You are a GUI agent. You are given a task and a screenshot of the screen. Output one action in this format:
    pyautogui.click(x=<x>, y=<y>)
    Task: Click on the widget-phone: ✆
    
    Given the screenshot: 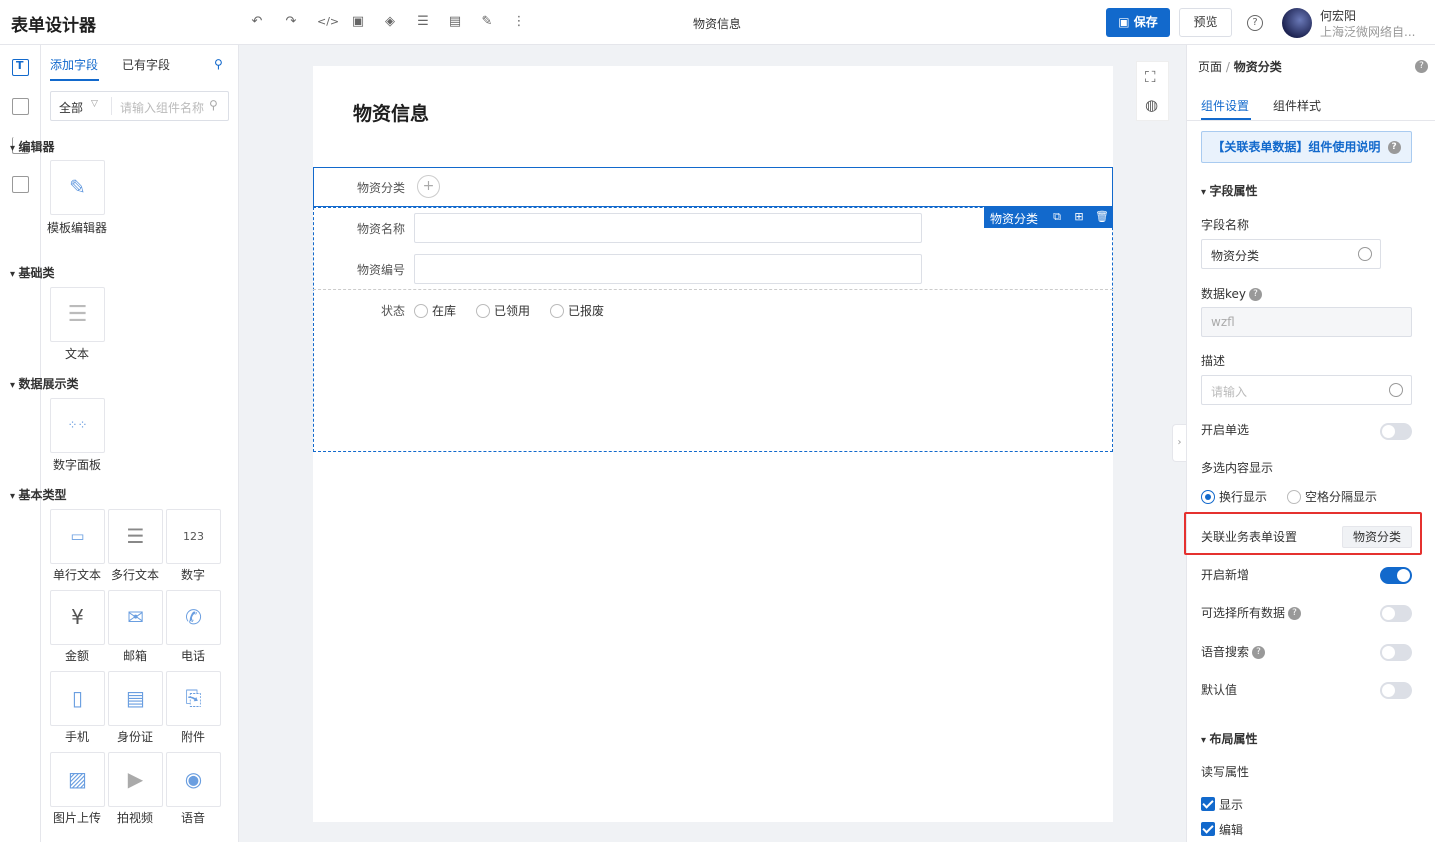 What is the action you would take?
    pyautogui.click(x=193, y=617)
    